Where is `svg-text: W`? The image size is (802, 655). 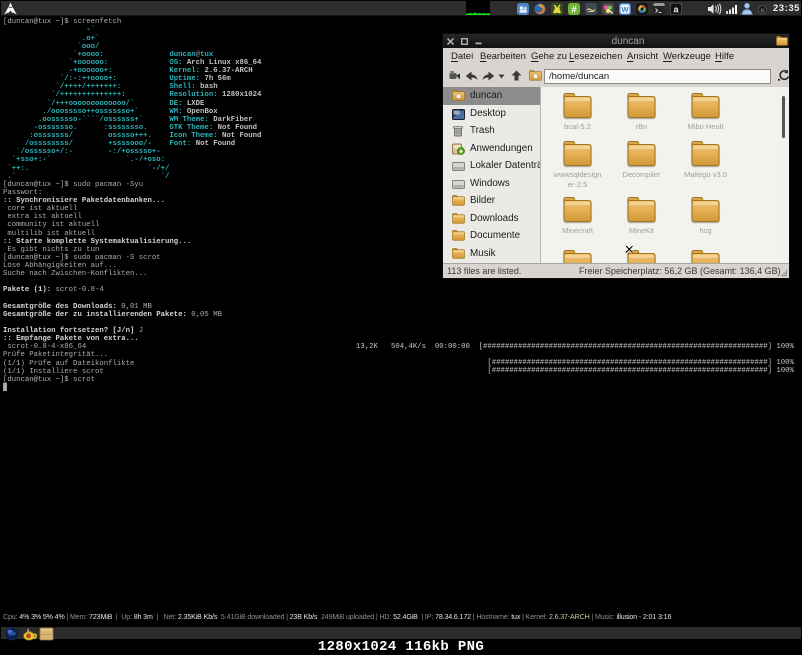 svg-text: W is located at coordinates (625, 9).